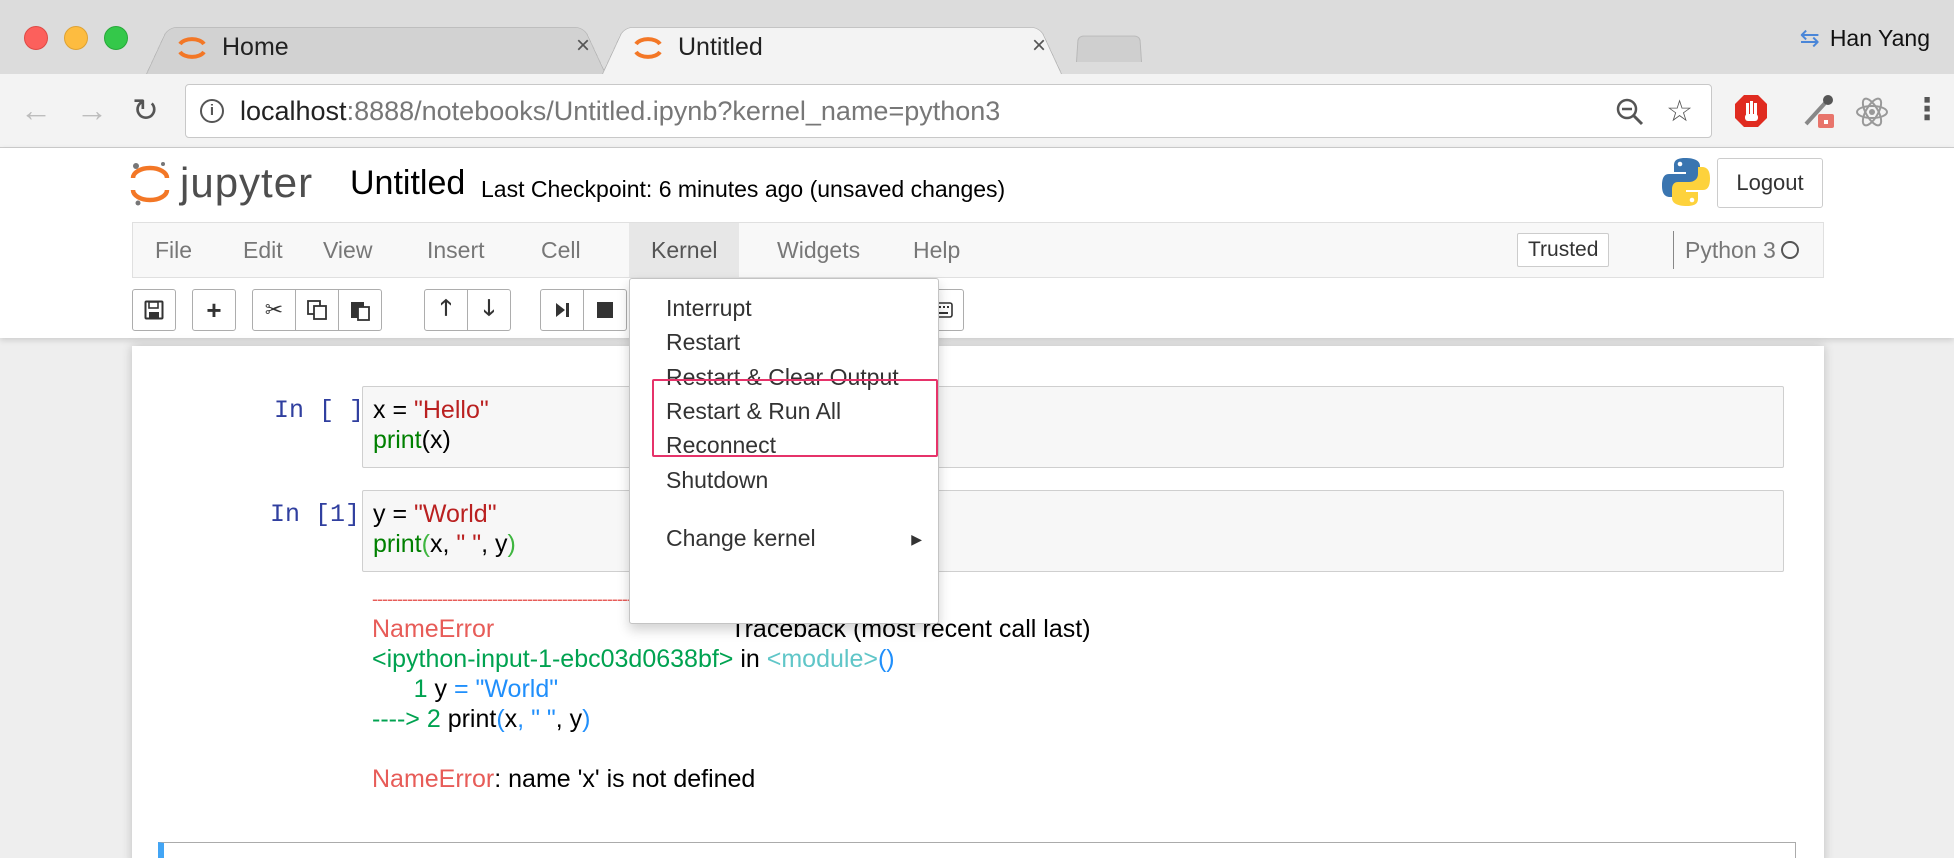 The height and width of the screenshot is (858, 1954). I want to click on profile-name: Han Yang, so click(1879, 38).